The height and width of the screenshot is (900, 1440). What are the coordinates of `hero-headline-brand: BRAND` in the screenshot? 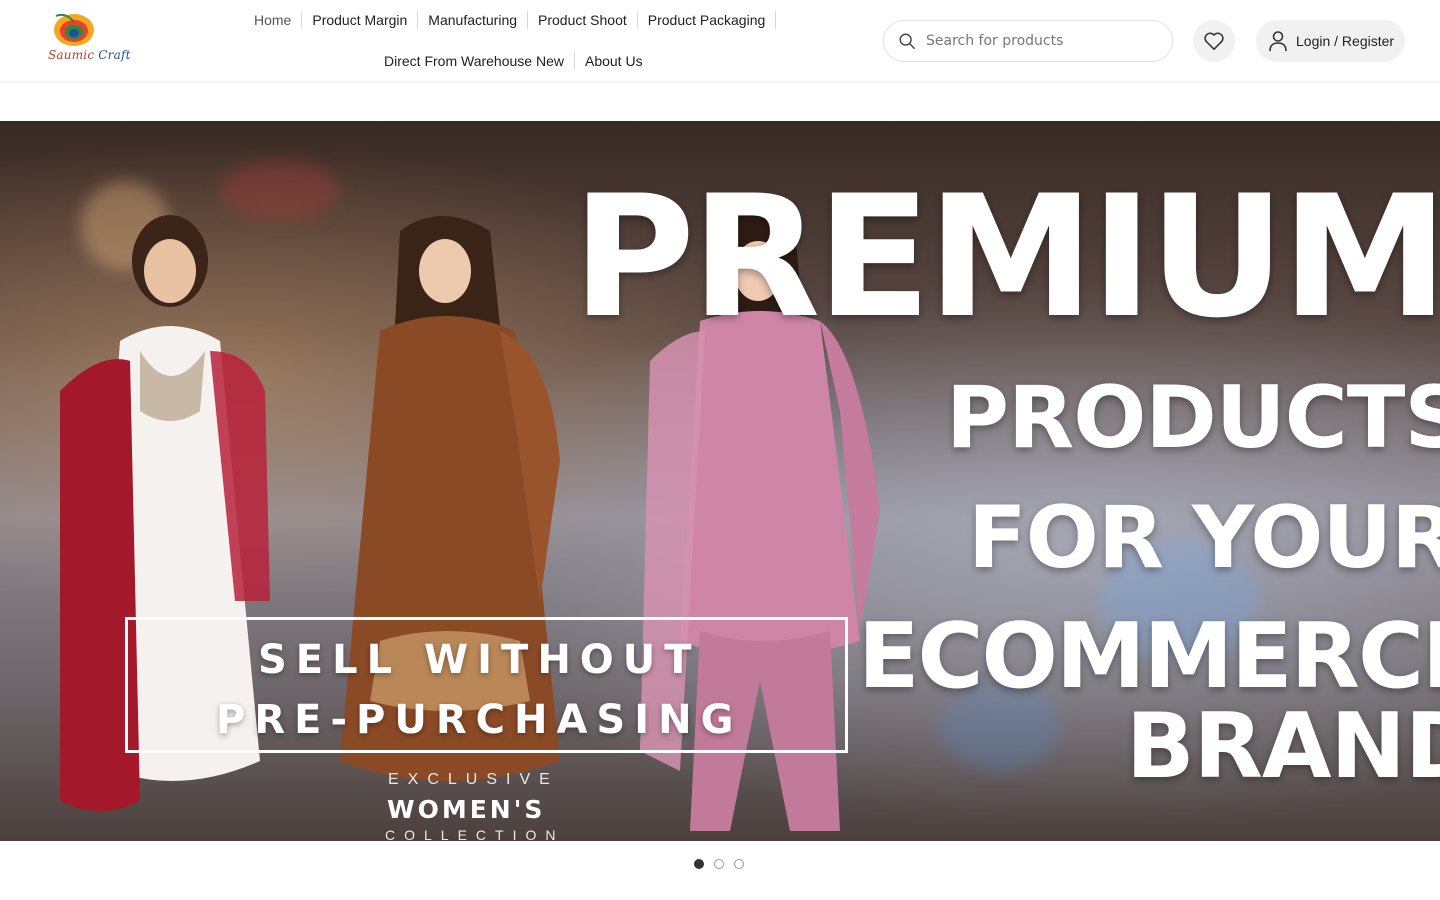 It's located at (1283, 746).